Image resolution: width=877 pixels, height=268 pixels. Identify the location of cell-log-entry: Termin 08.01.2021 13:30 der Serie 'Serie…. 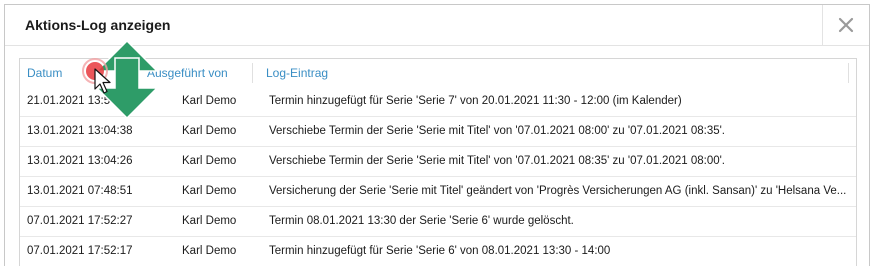
(421, 221).